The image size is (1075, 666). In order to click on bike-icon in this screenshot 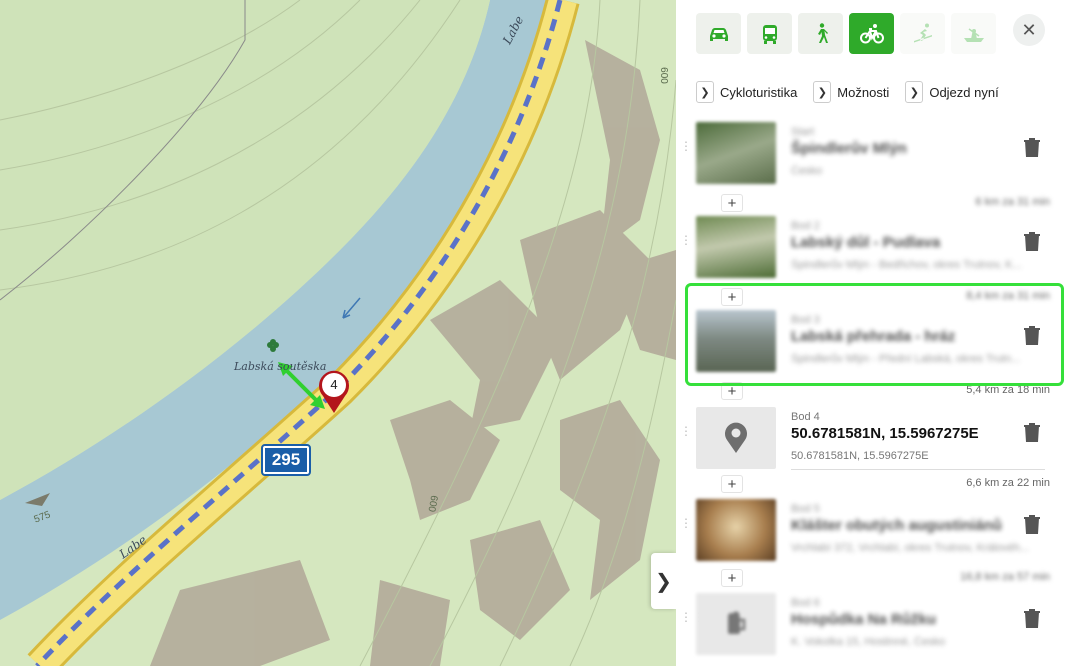, I will do `click(871, 33)`.